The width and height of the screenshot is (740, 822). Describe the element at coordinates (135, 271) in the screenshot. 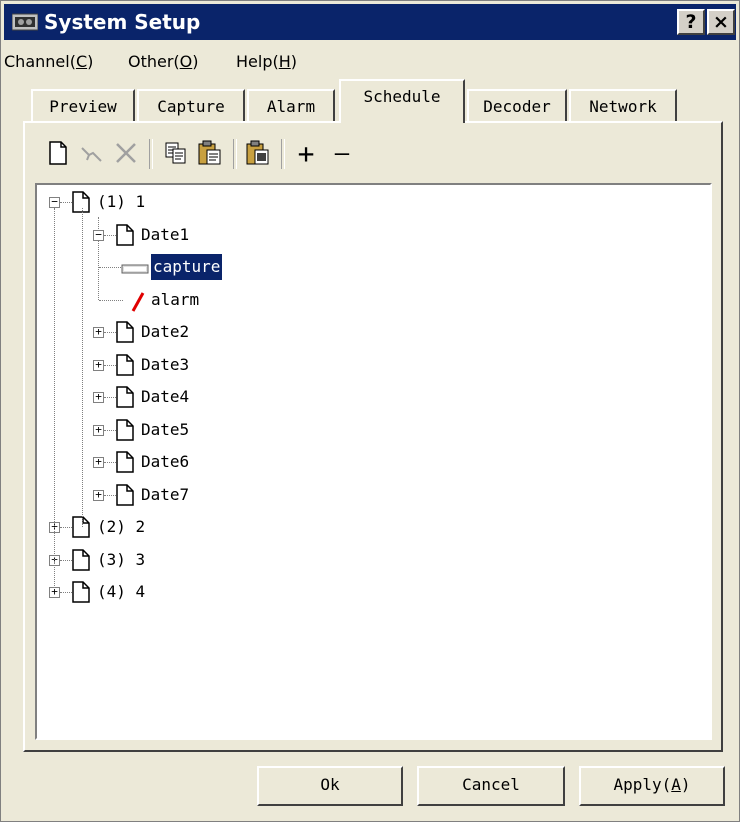

I see `capture-icon` at that location.